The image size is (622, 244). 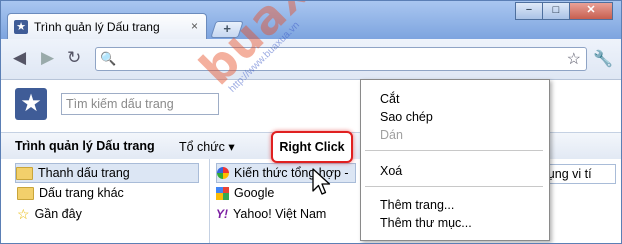 What do you see at coordinates (19, 58) in the screenshot?
I see `back-arrow-icon: ◀` at bounding box center [19, 58].